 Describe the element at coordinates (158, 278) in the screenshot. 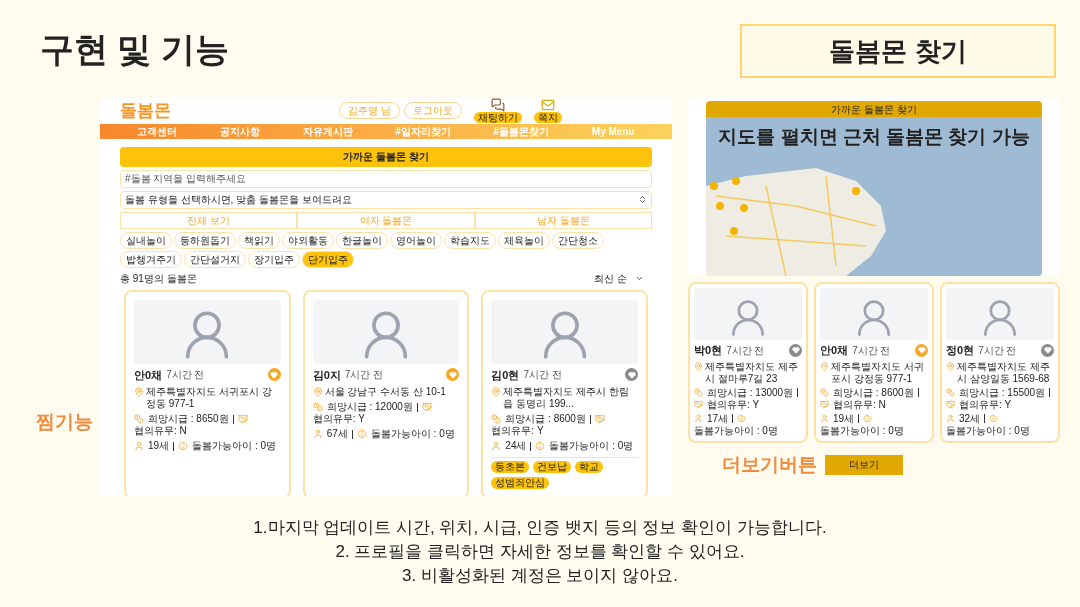

I see `result-count: 총 91명의 돌봄몬` at that location.